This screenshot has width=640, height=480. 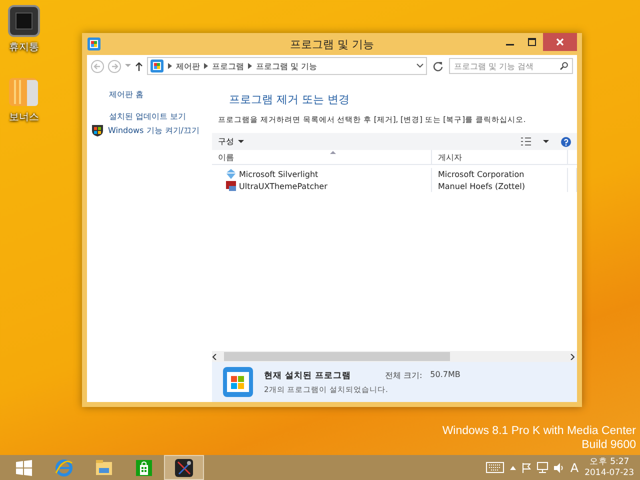 I want to click on keyboard-icon, so click(x=495, y=467).